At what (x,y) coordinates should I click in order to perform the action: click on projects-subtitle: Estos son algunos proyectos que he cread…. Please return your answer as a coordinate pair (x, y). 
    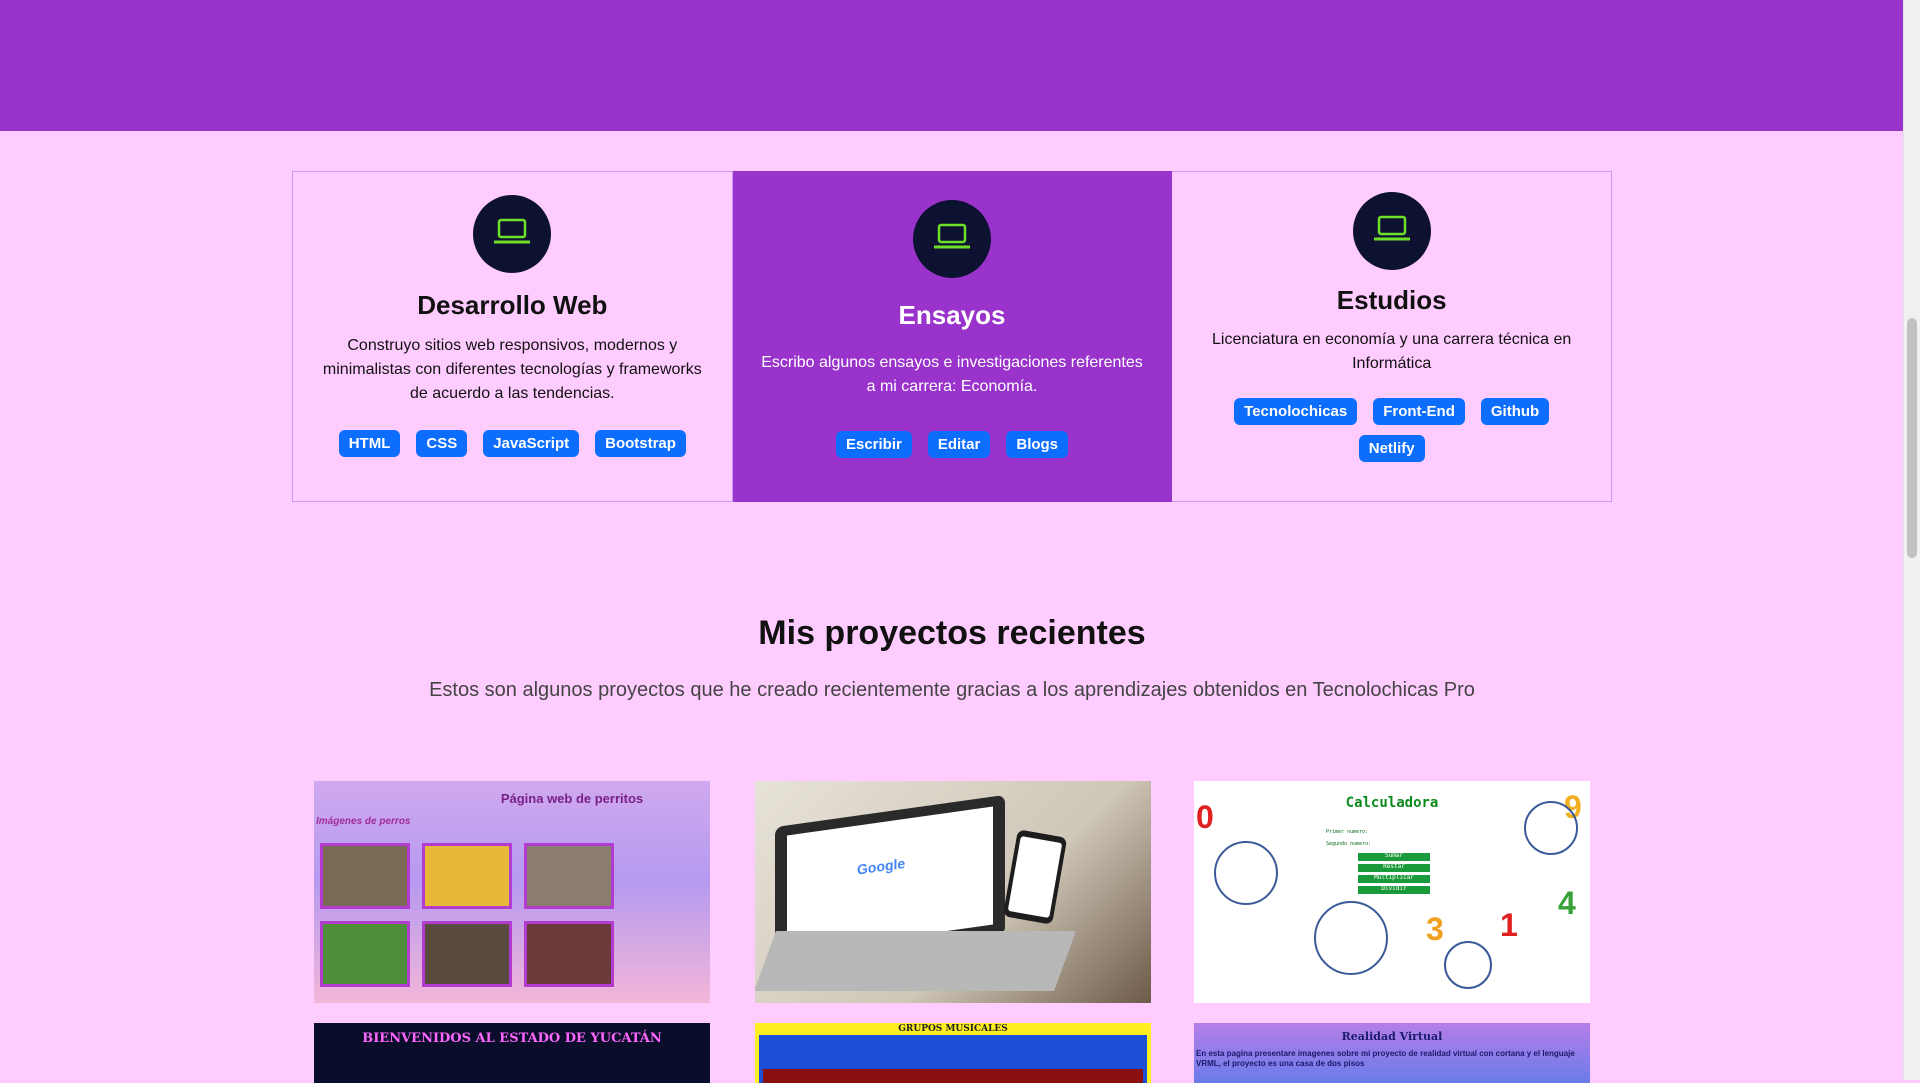
    Looking at the image, I should click on (952, 690).